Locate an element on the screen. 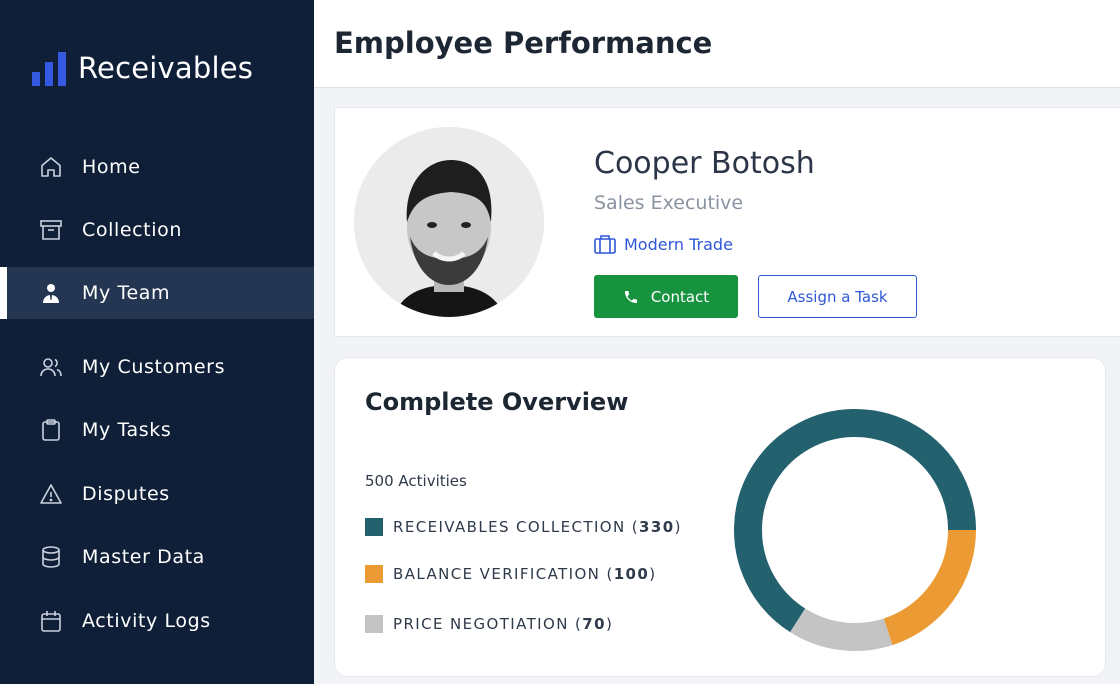 The image size is (1120, 684). sidebar-item-activity-logs: Activity Logs is located at coordinates (157, 621).